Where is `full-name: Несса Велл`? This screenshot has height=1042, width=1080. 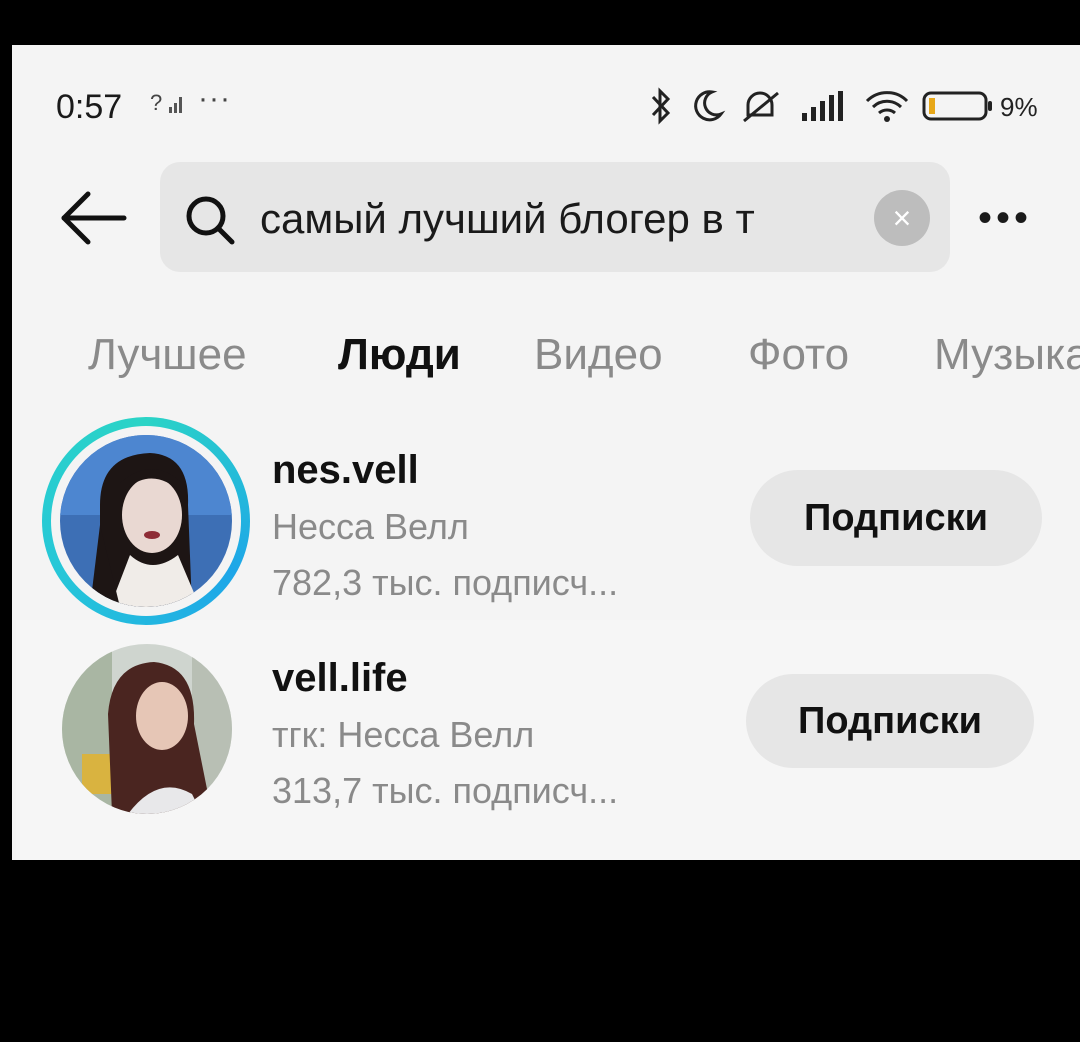
full-name: Несса Велл is located at coordinates (370, 526).